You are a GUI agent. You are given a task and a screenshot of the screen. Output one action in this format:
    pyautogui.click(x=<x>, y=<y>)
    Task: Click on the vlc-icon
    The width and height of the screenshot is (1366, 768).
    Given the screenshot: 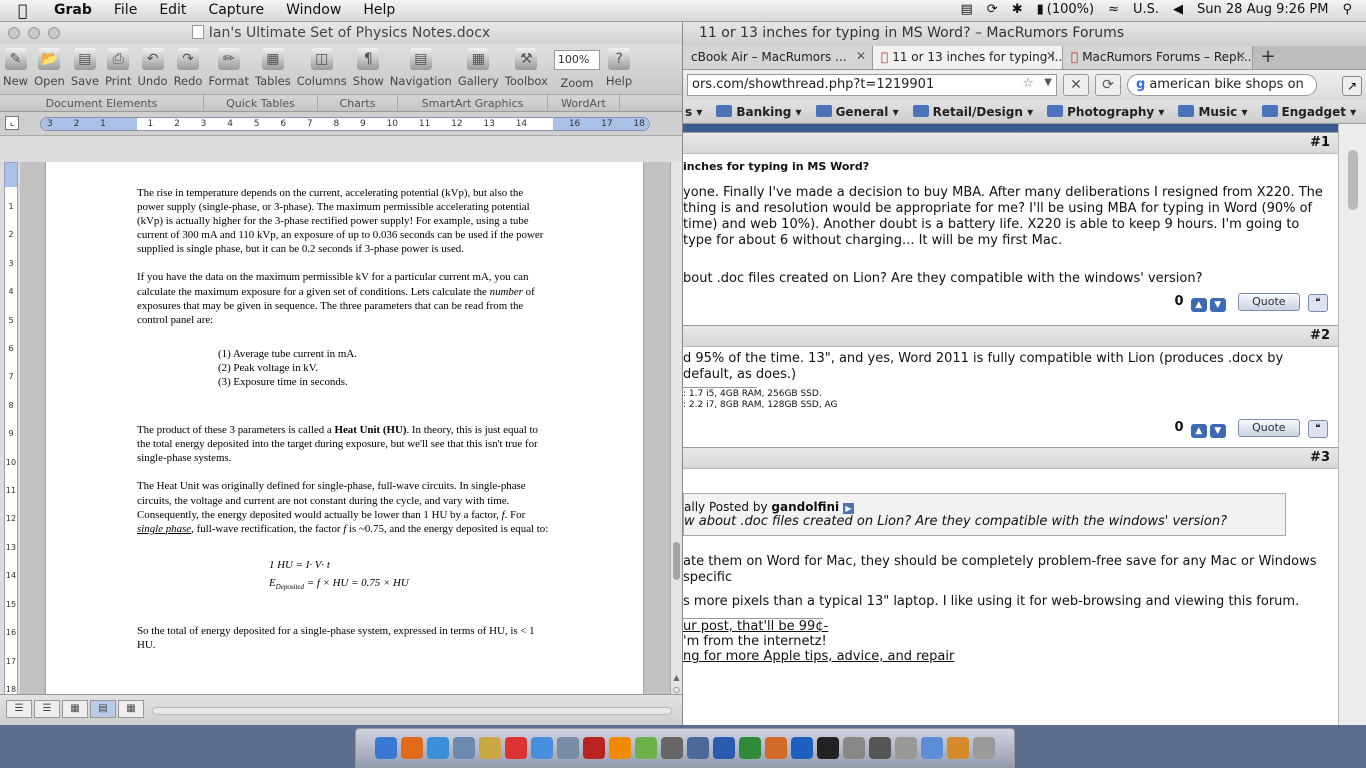 What is the action you would take?
    pyautogui.click(x=620, y=748)
    